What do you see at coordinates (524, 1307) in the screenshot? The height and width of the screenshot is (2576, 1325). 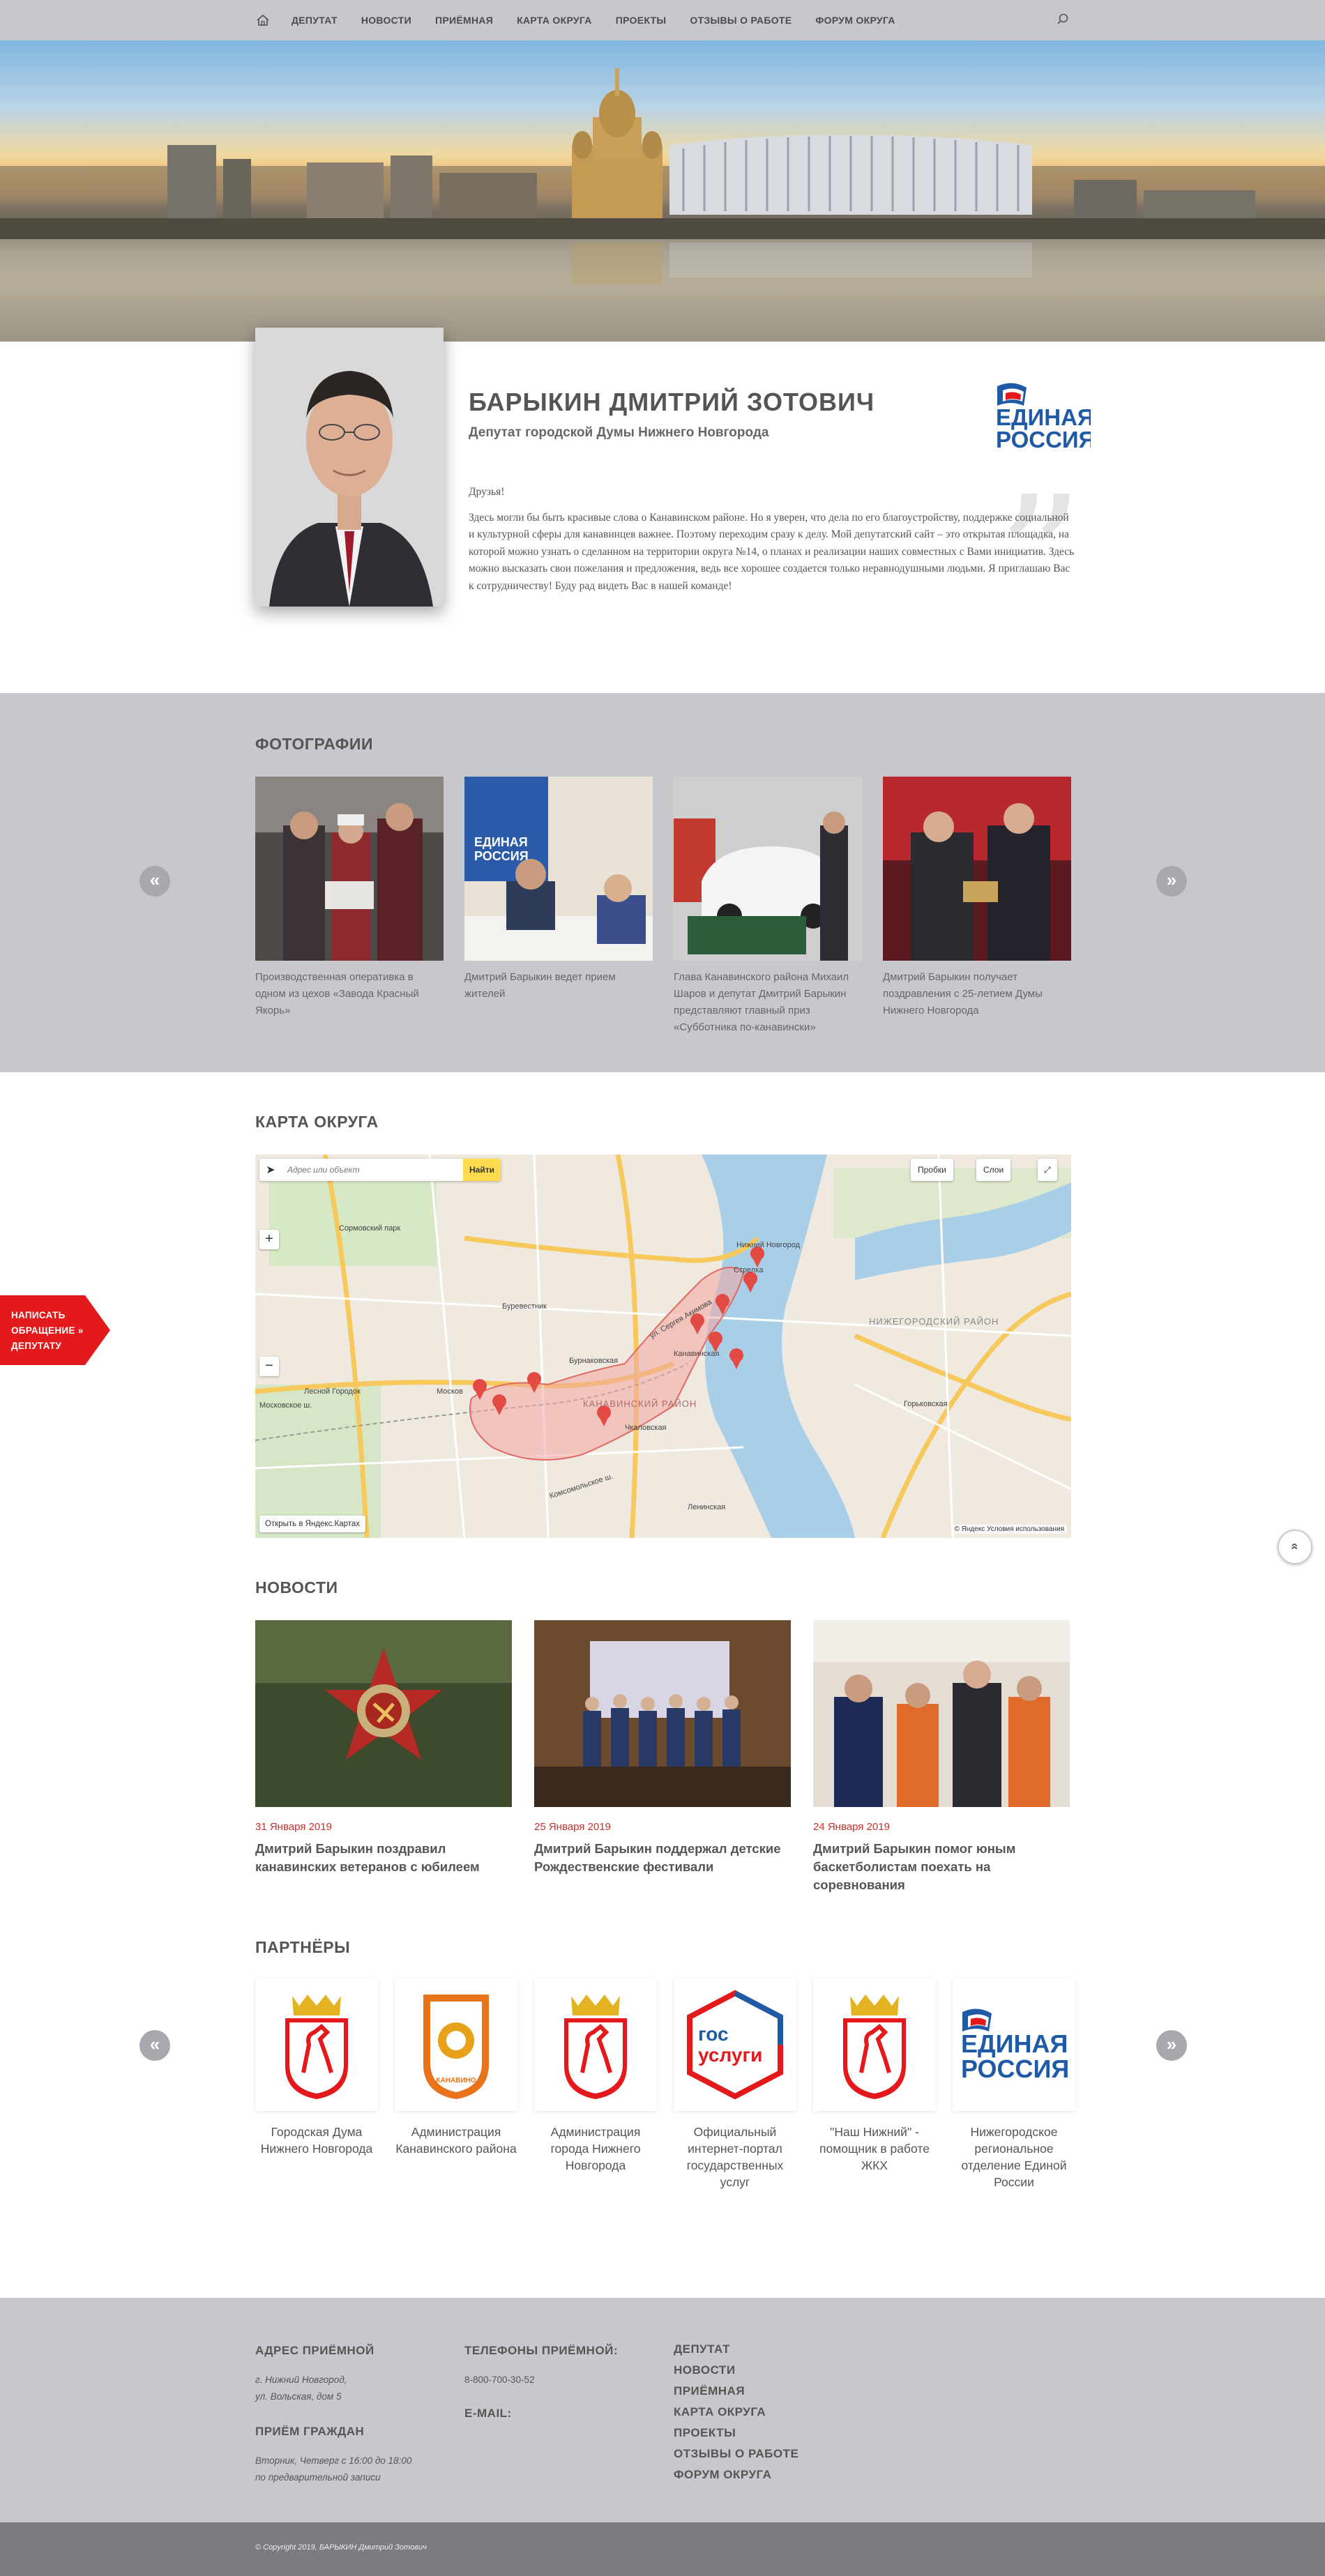 I see `map-label-burevestnik: Буревестник` at bounding box center [524, 1307].